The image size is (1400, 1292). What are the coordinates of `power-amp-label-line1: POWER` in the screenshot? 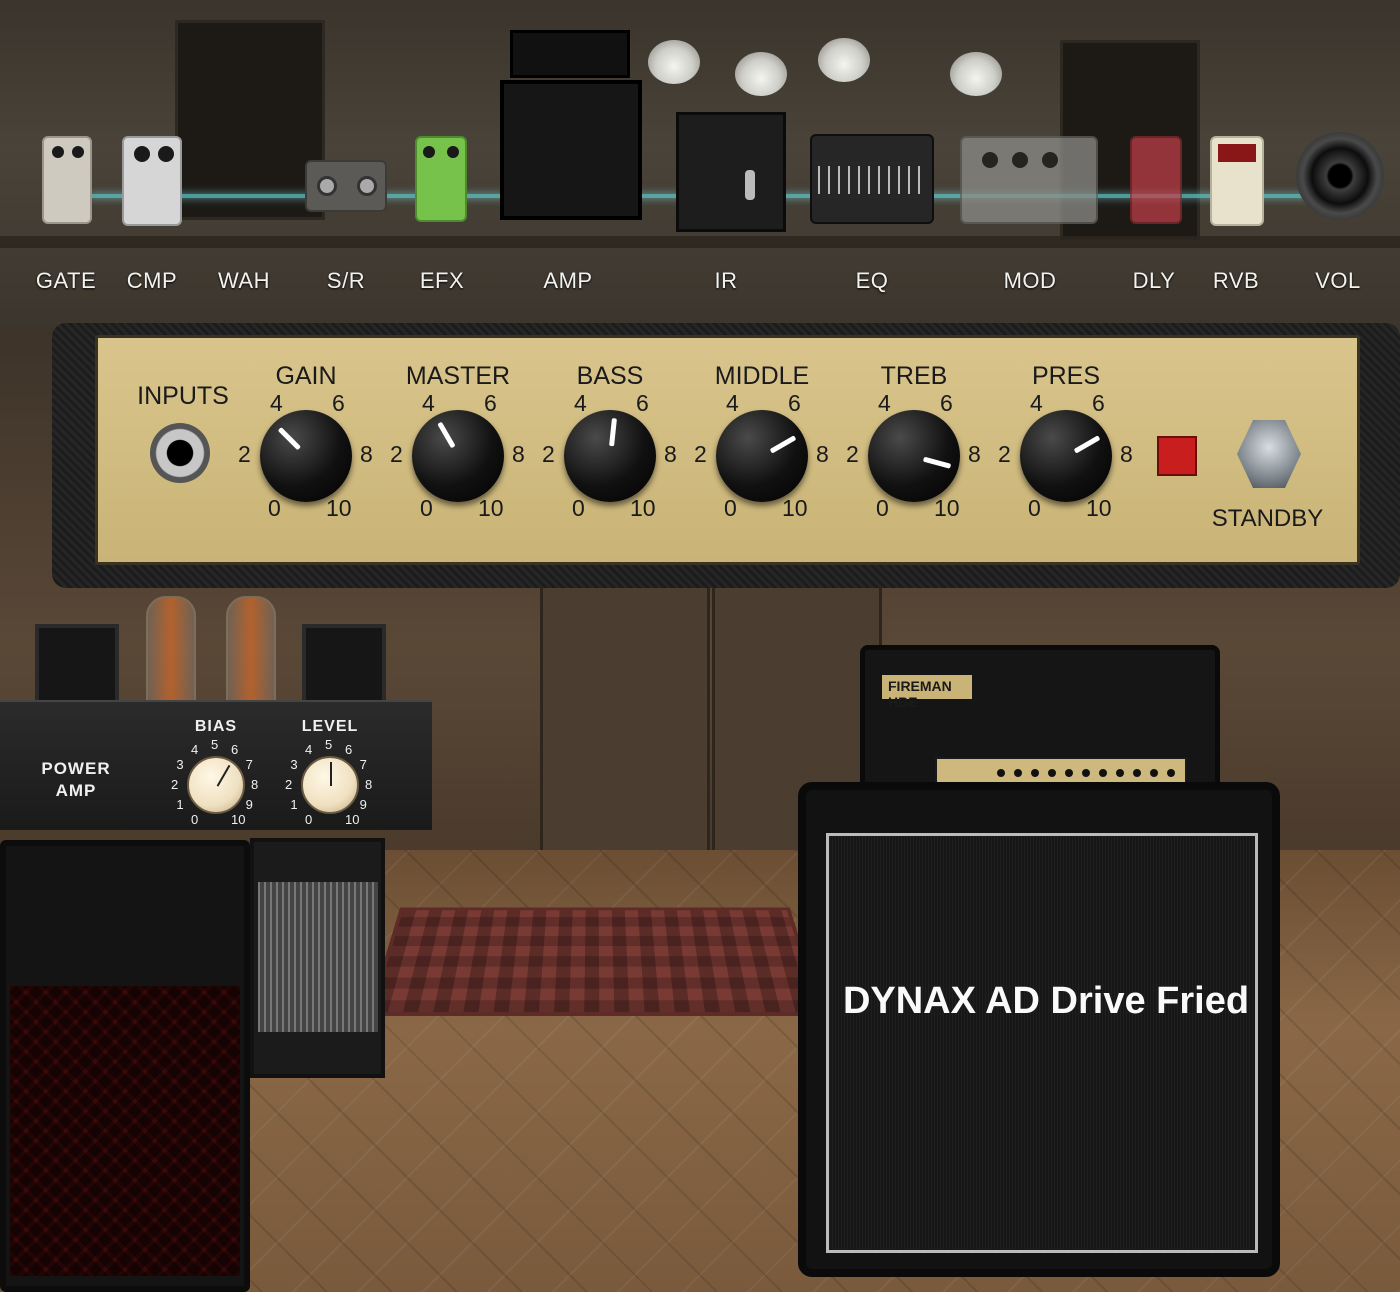 It's located at (76, 768).